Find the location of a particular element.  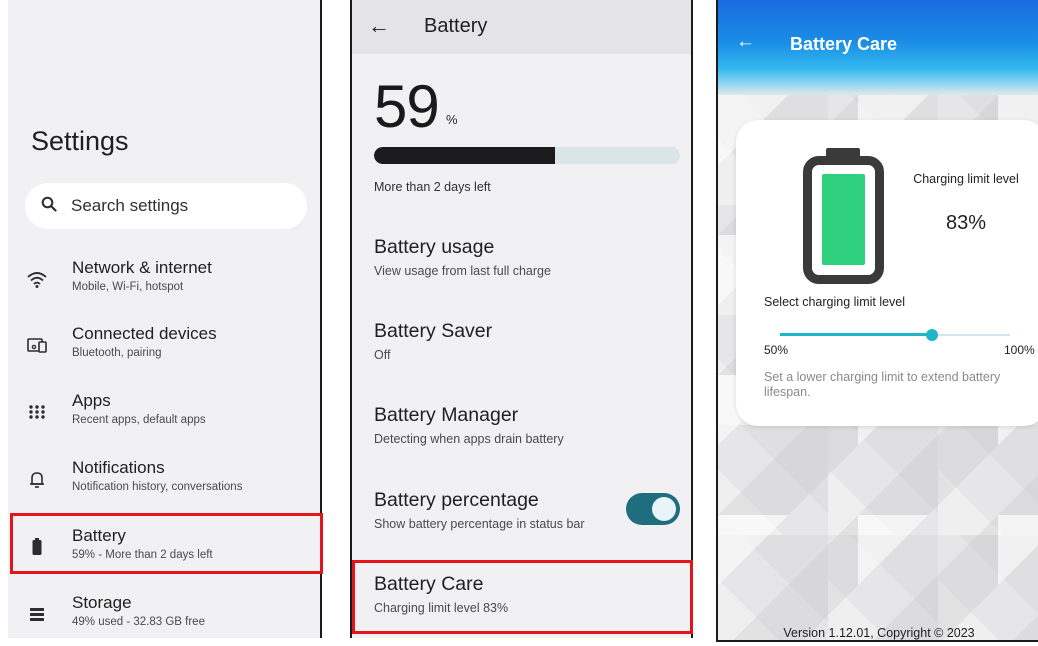

settings-item-subtitle: Notification history, conversations is located at coordinates (157, 487).